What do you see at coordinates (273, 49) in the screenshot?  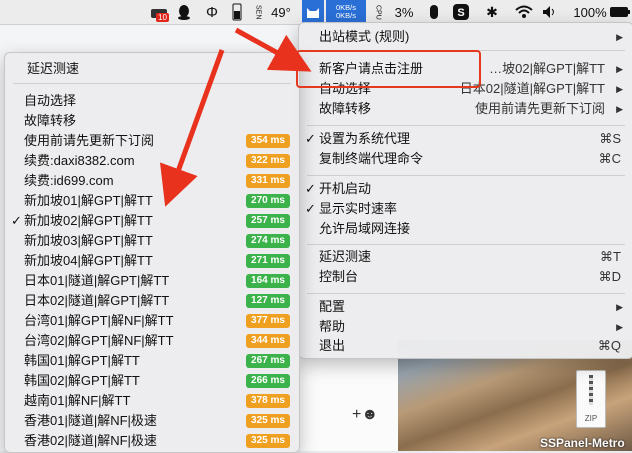 I see `arrow-to-register` at bounding box center [273, 49].